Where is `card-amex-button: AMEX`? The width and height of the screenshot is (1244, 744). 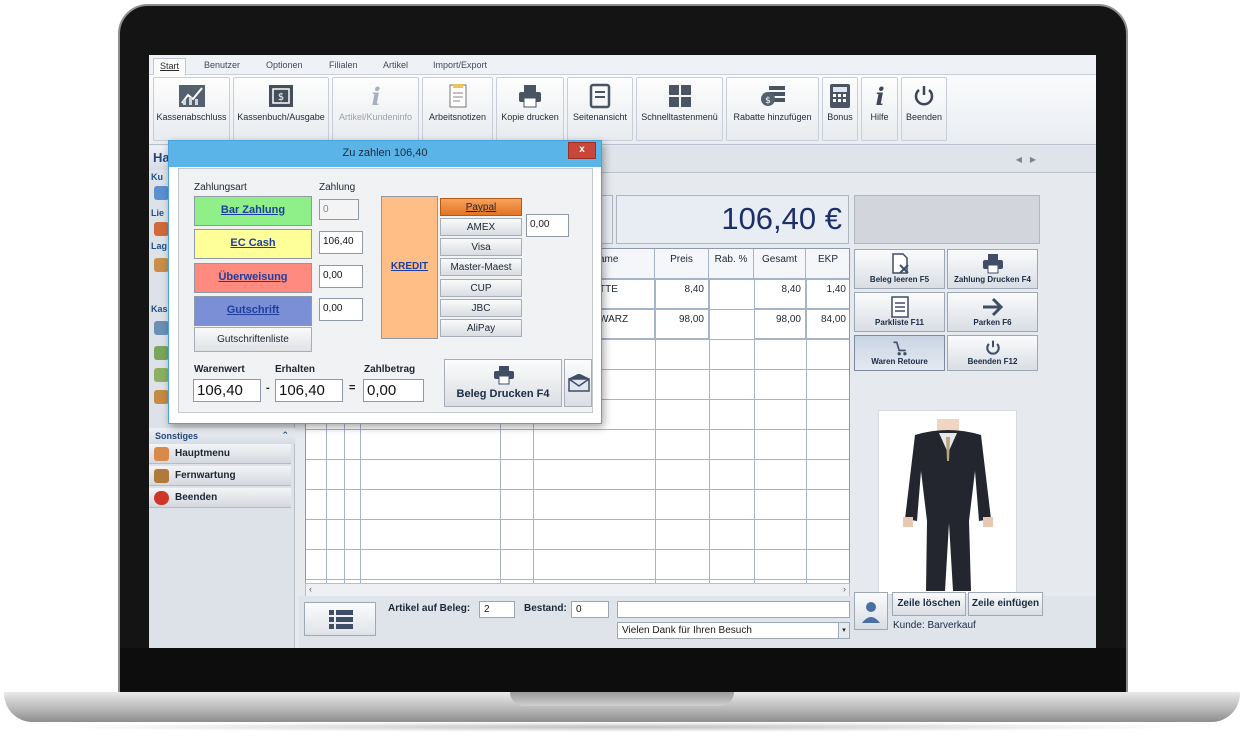
card-amex-button: AMEX is located at coordinates (481, 227).